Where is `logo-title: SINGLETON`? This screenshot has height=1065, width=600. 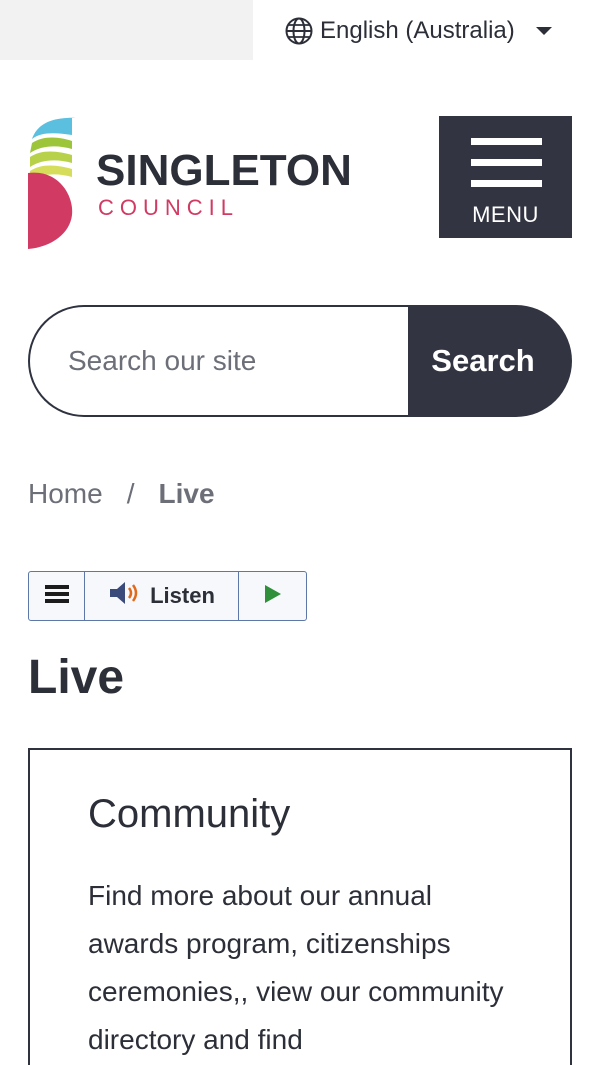
logo-title: SINGLETON is located at coordinates (224, 170).